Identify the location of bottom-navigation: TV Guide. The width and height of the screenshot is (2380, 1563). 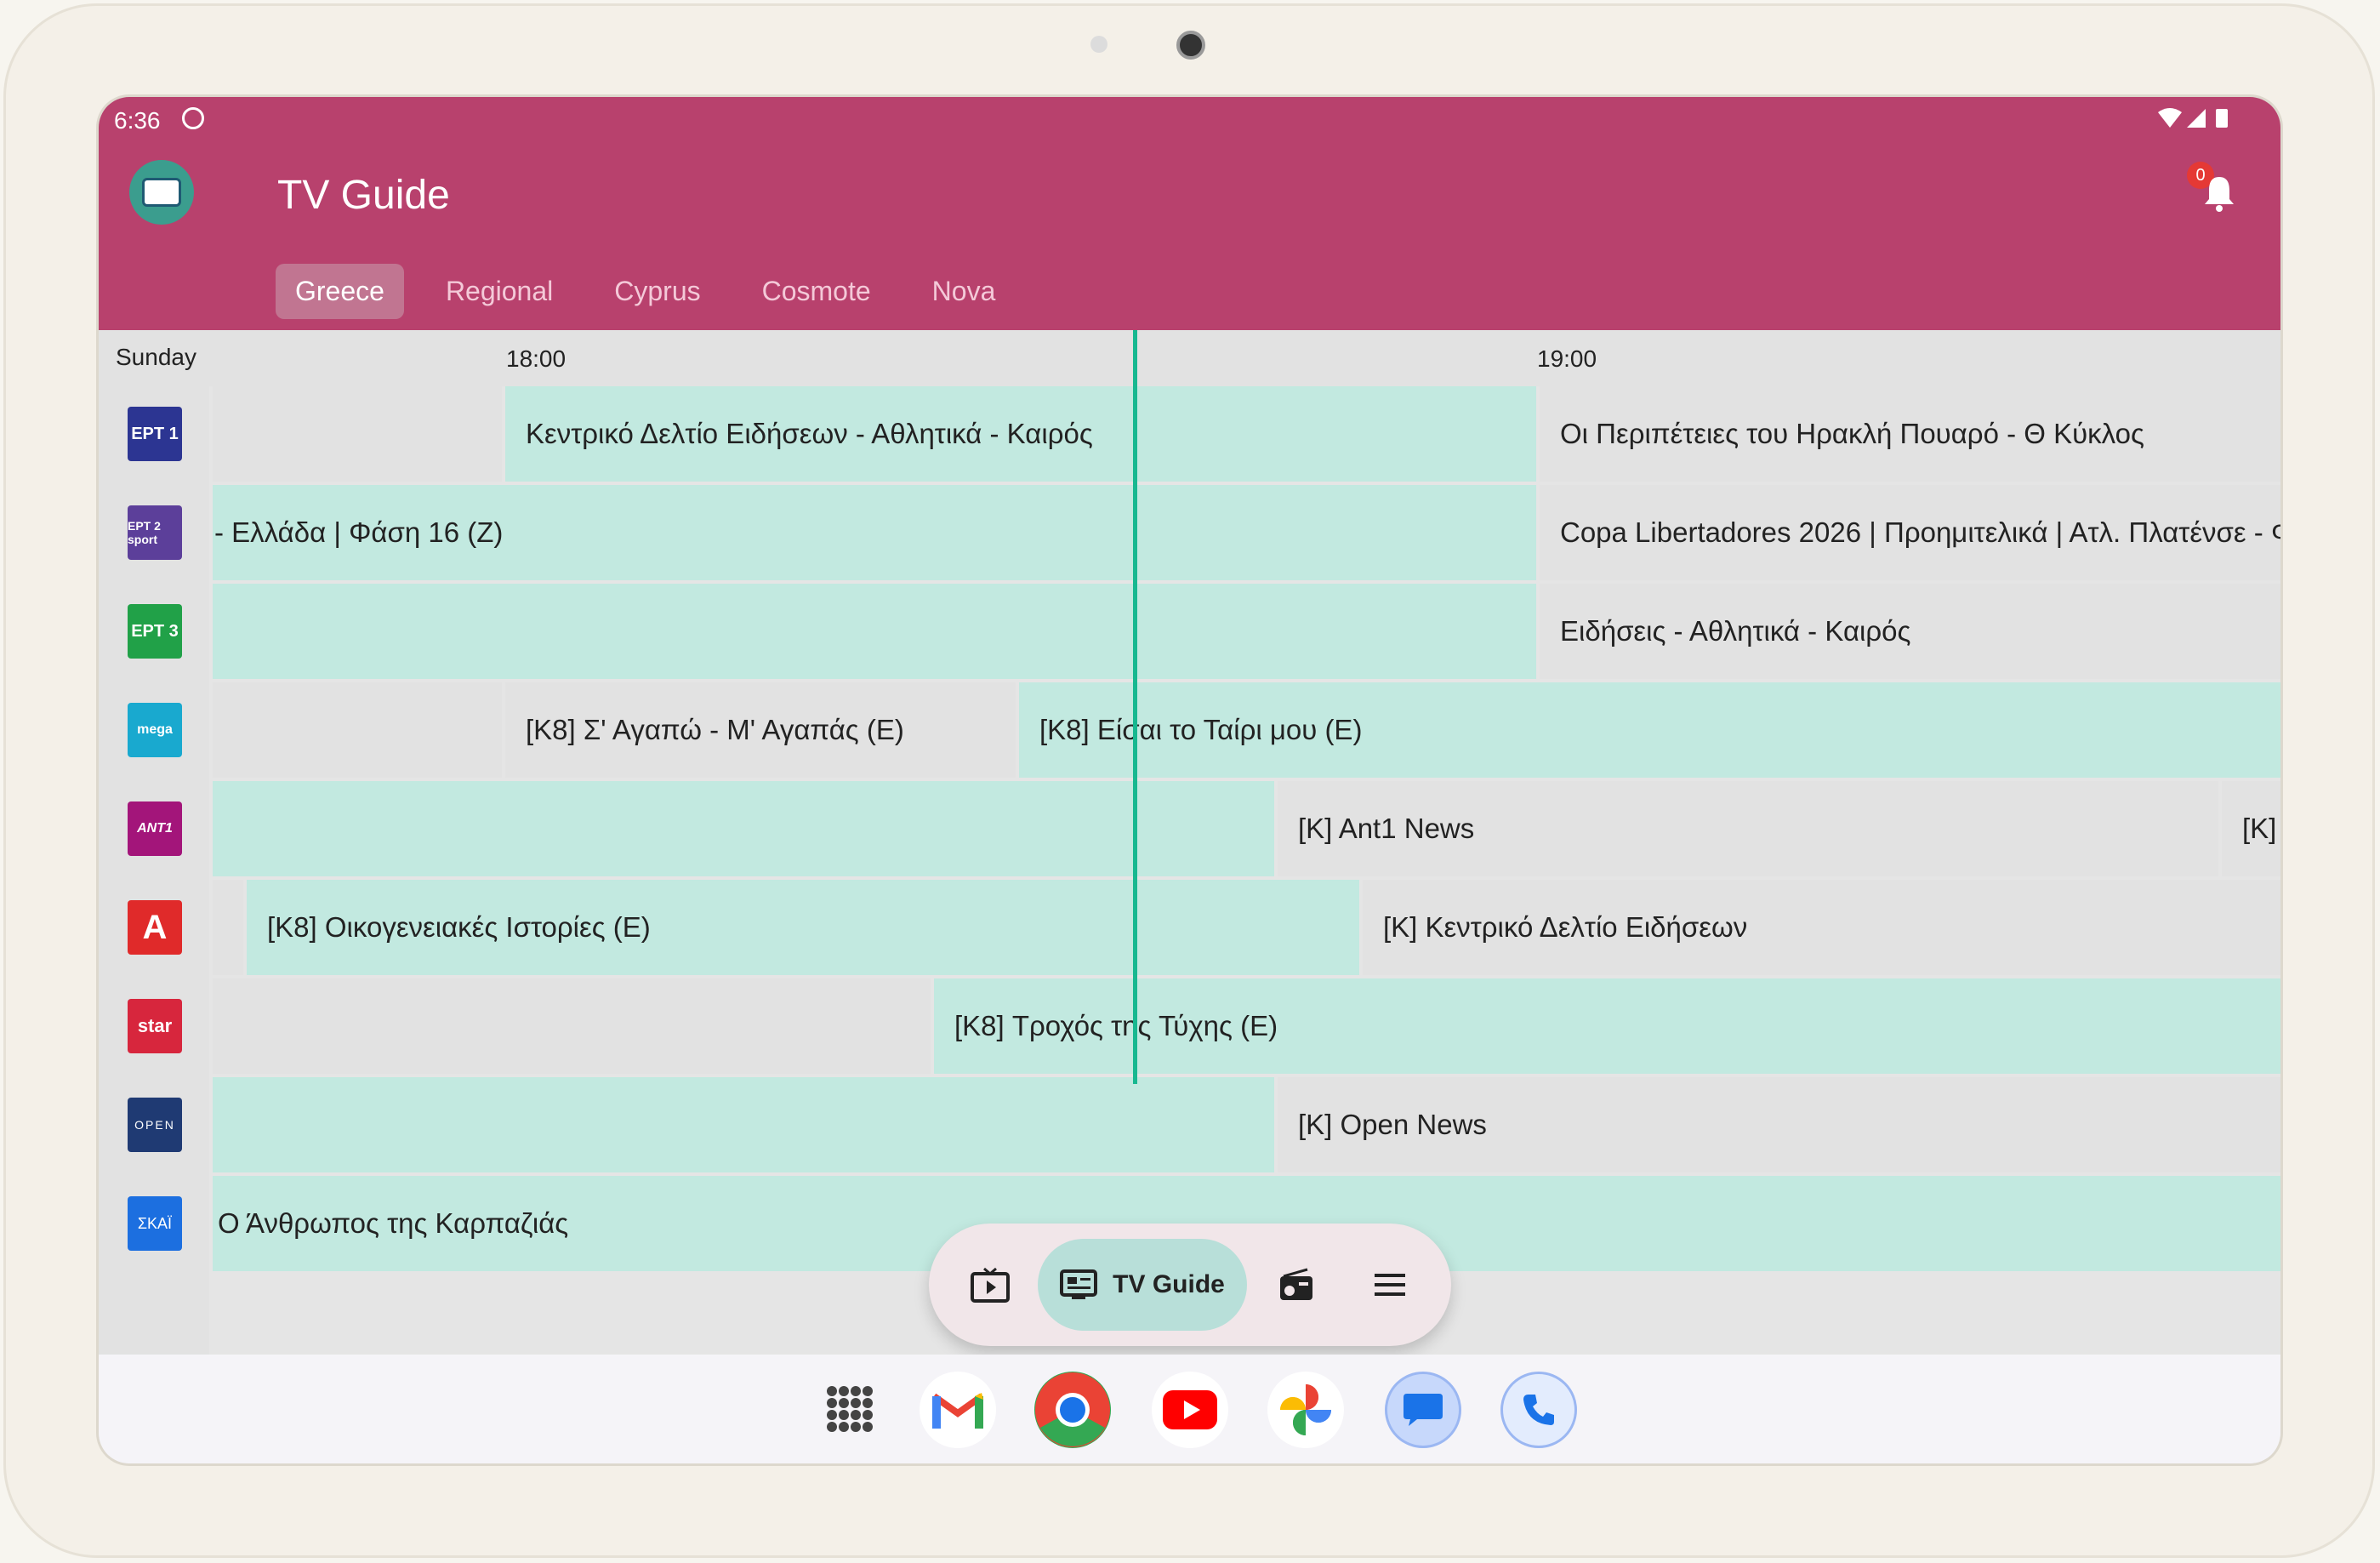
(1190, 1285).